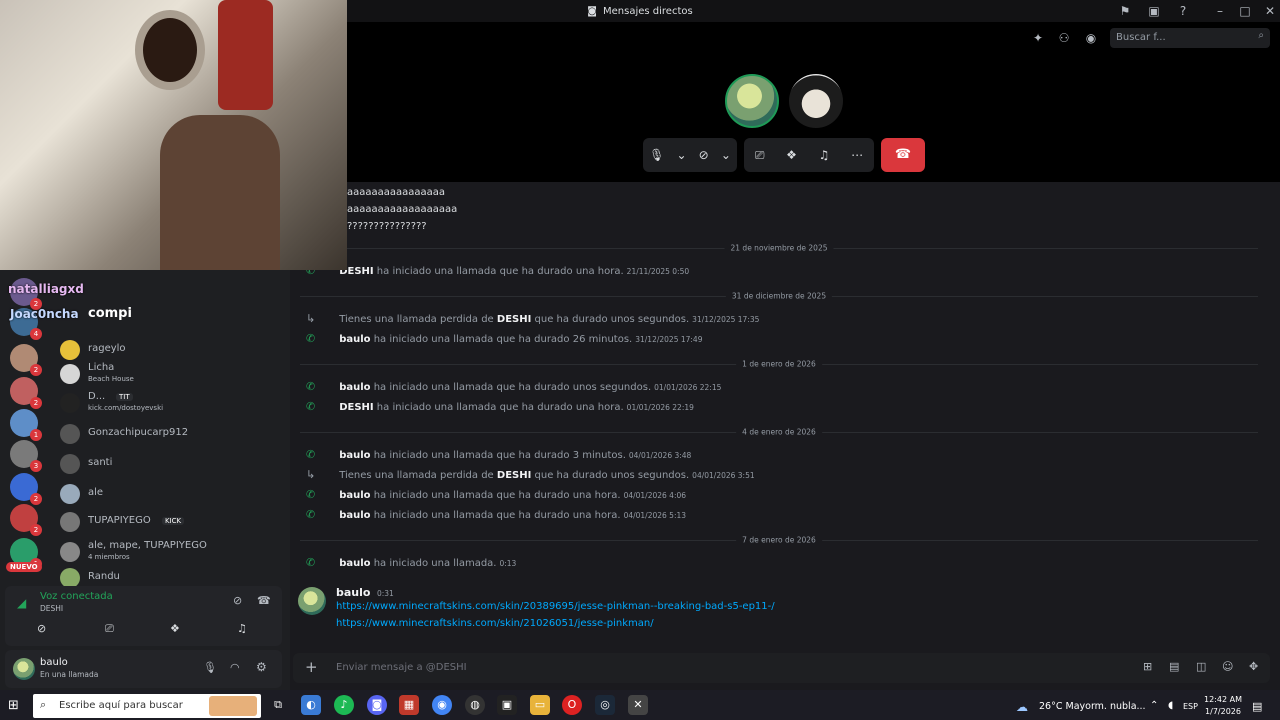 This screenshot has width=1280, height=720. I want to click on apps-icon: ✥, so click(1253, 666).